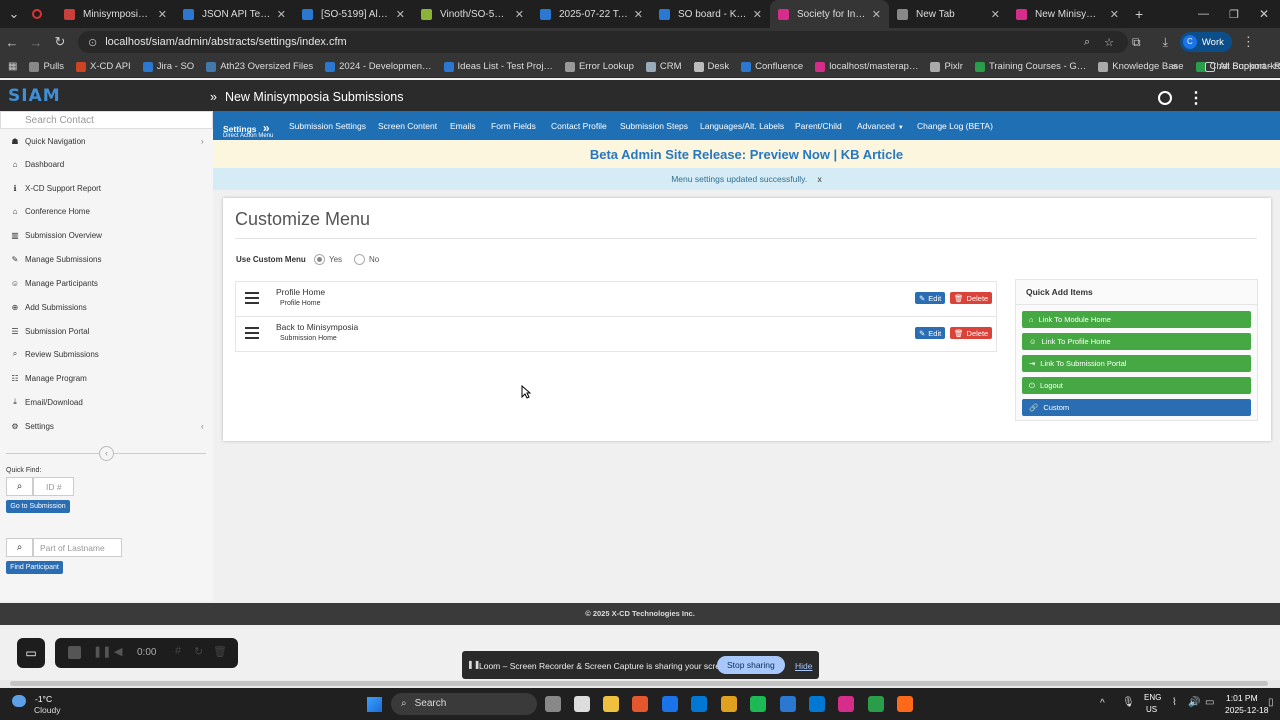 This screenshot has height=720, width=1280. I want to click on bookmark-link: Pulls, so click(46, 66).